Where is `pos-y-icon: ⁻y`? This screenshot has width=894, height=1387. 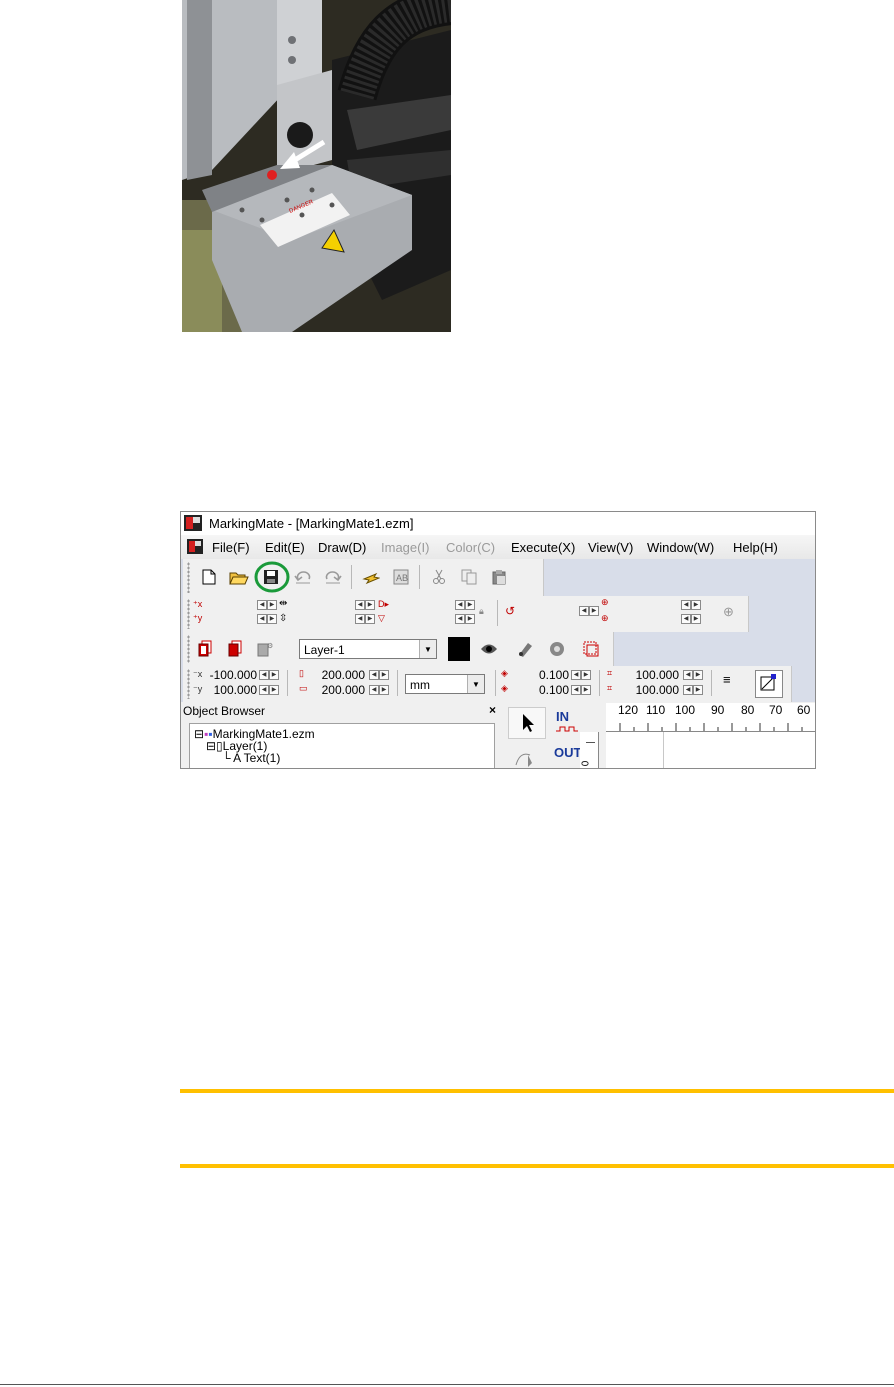
pos-y-icon: ⁻y is located at coordinates (198, 689).